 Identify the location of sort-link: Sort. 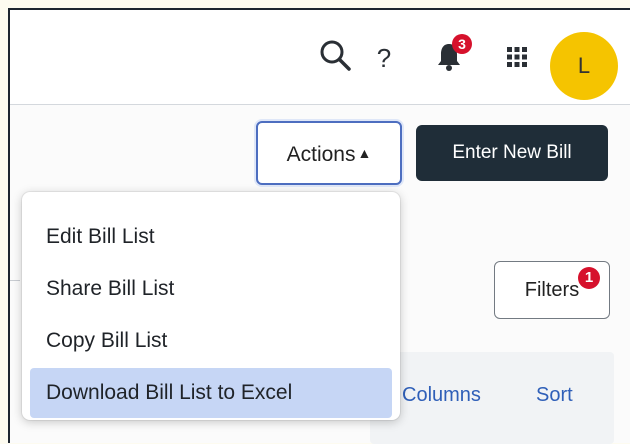
(554, 395).